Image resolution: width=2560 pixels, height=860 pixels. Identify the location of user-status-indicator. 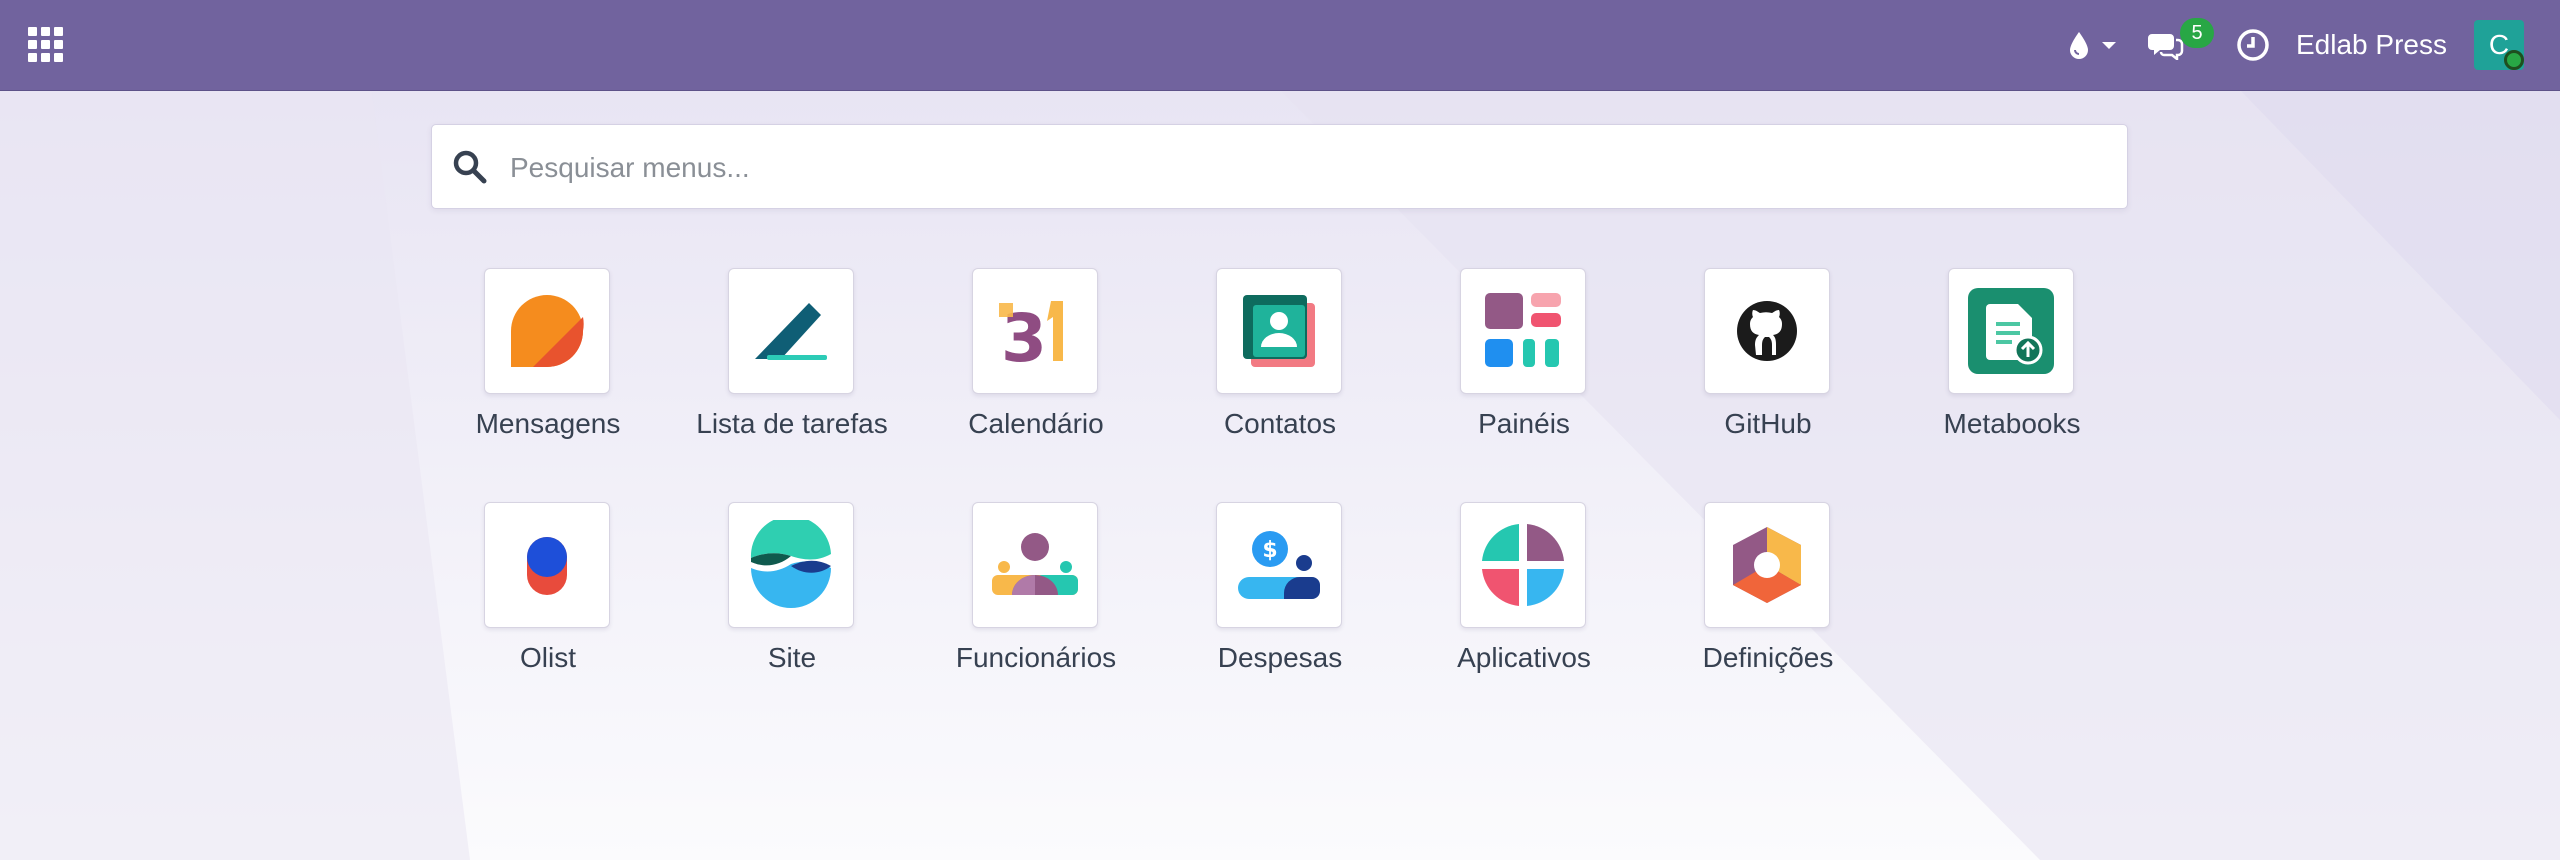
(2514, 60).